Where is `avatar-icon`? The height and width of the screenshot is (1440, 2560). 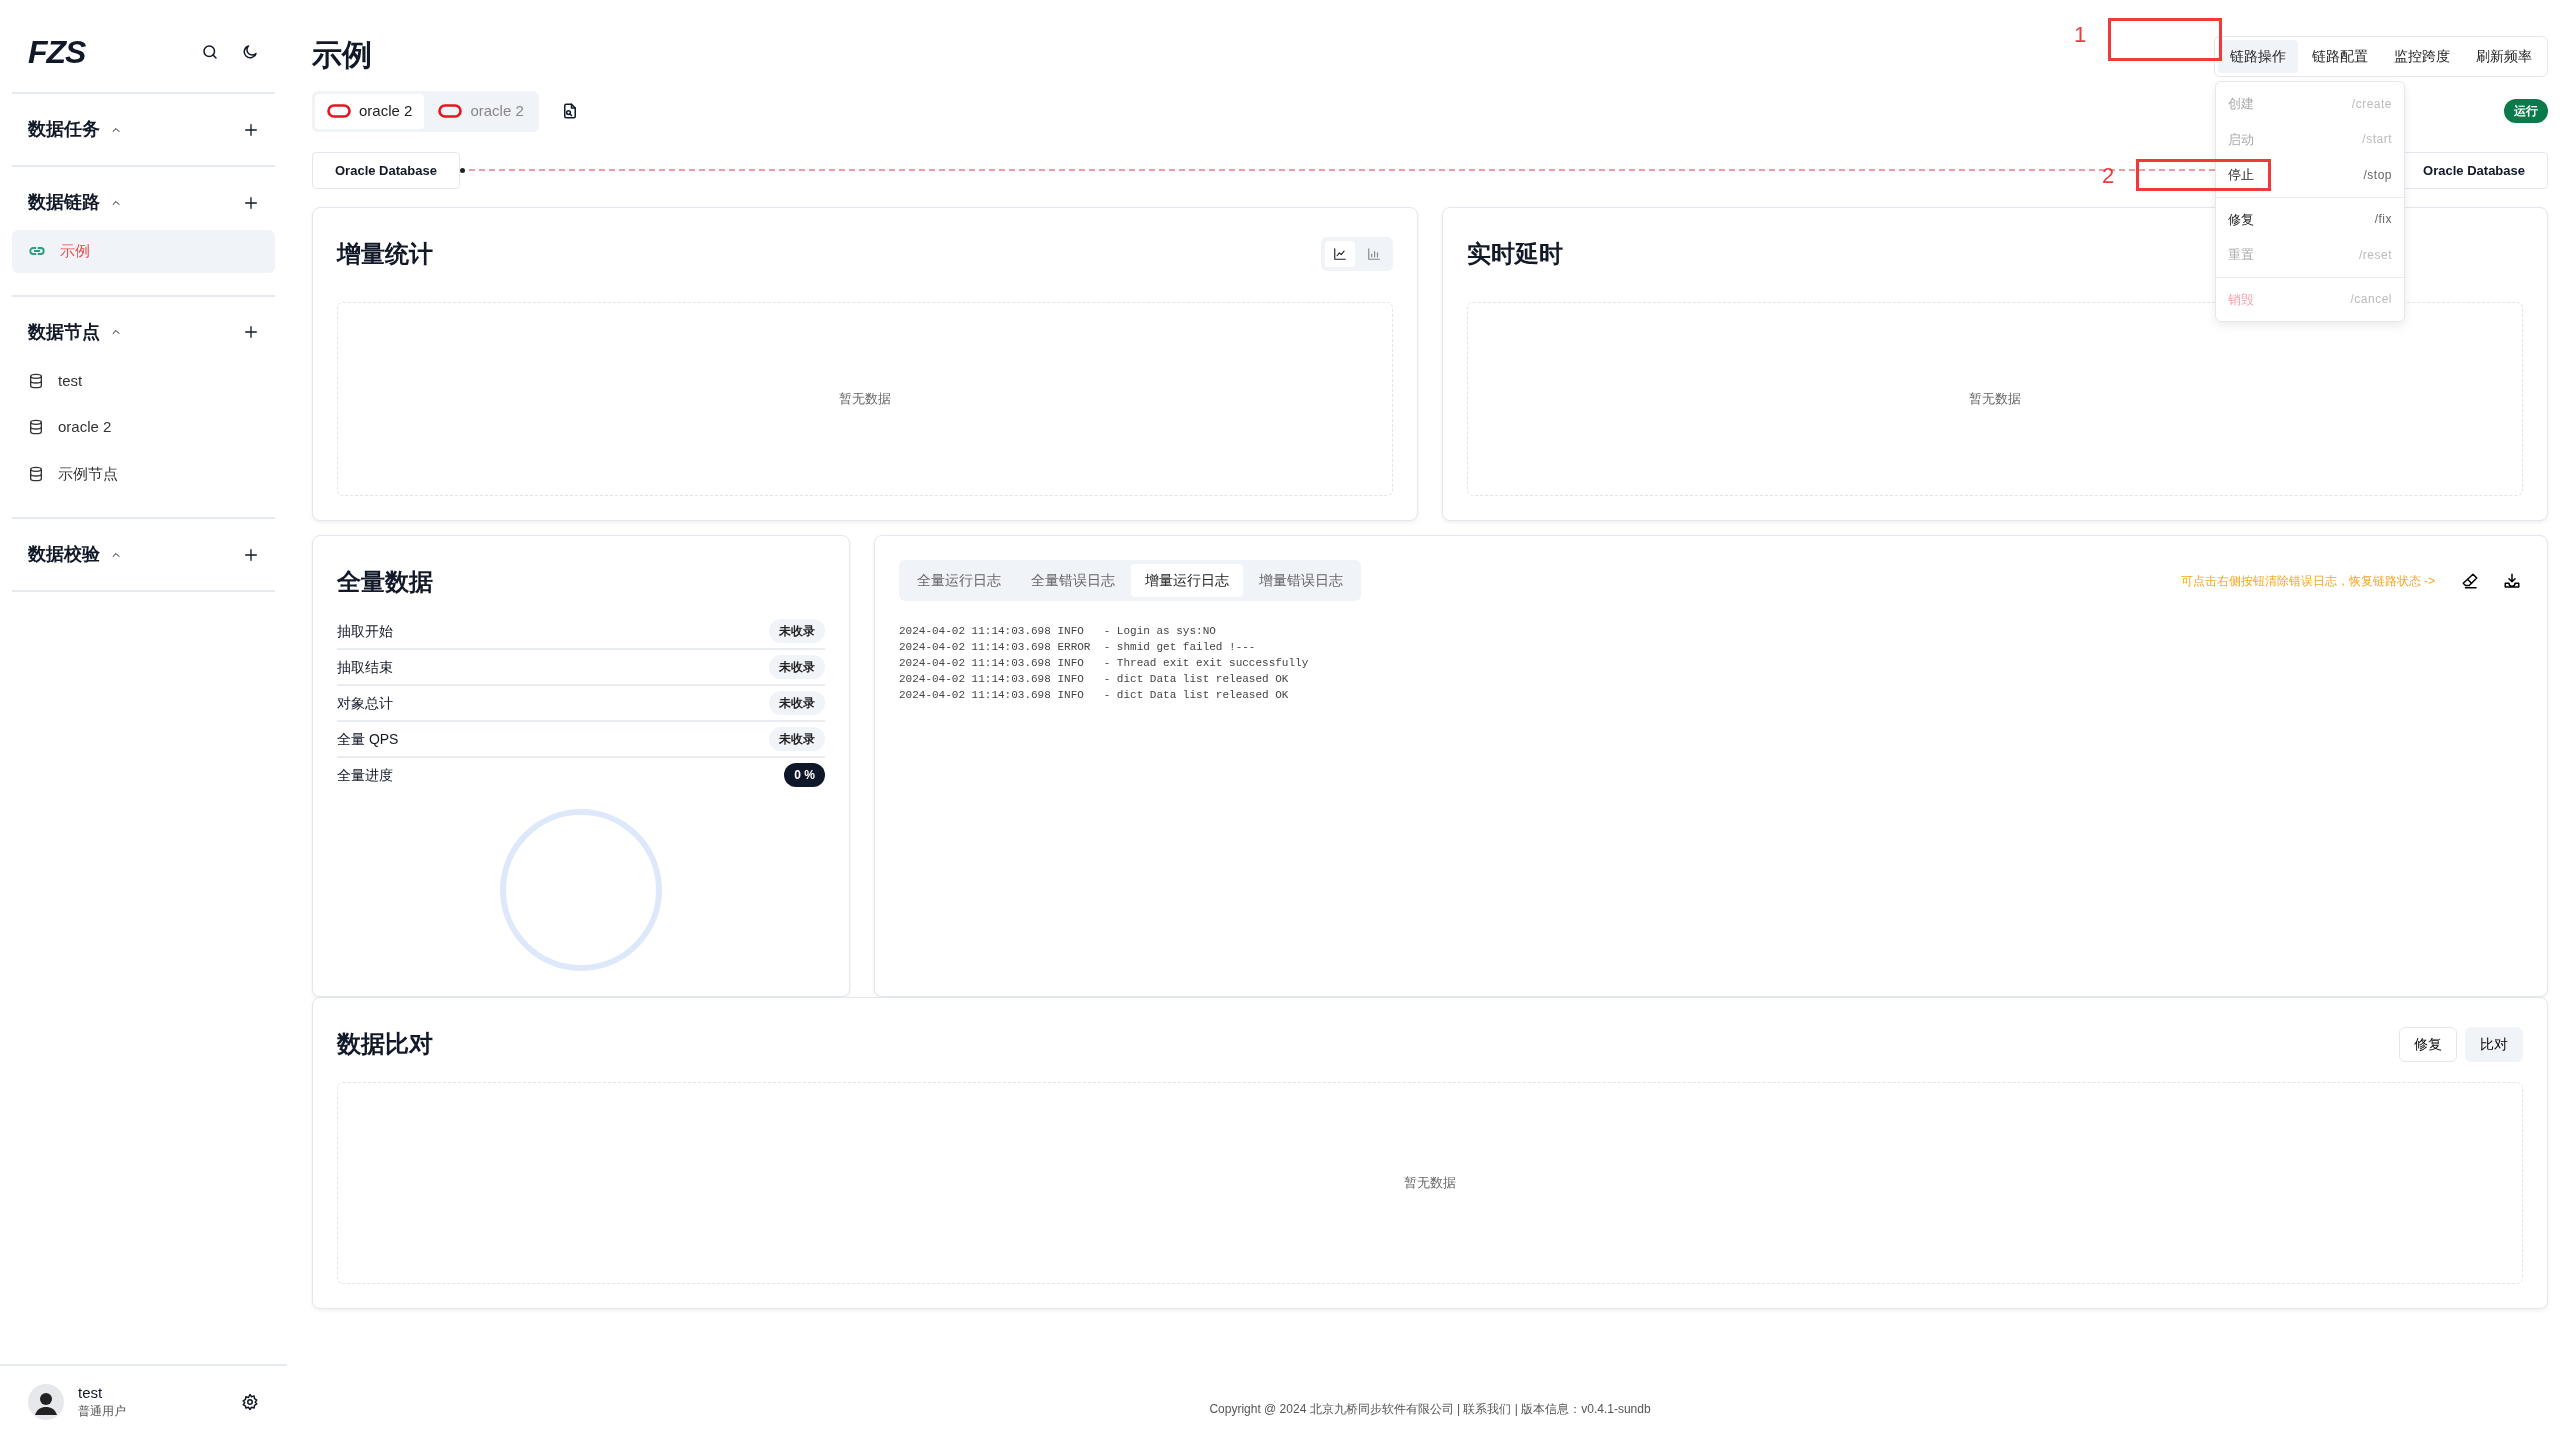
avatar-icon is located at coordinates (46, 1402).